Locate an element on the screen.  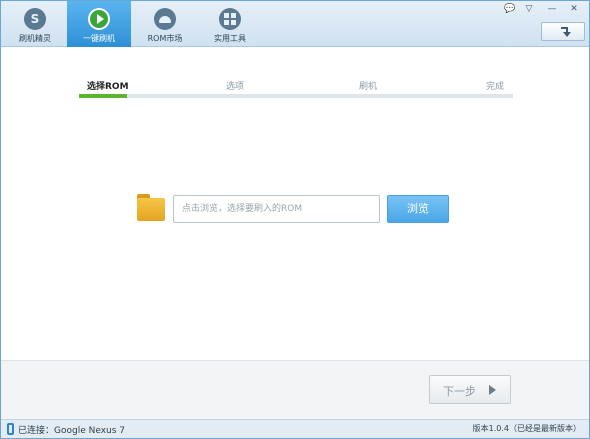
menu-dropdown-icon: ▽ is located at coordinates (529, 9).